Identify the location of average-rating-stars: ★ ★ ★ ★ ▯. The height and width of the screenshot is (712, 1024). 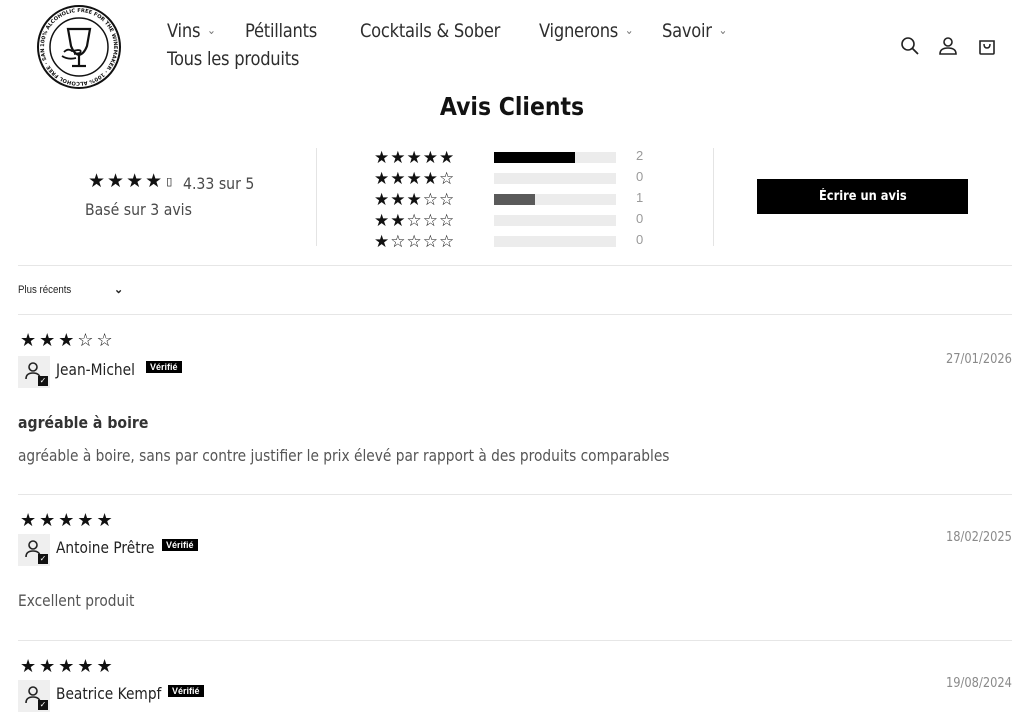
(131, 182).